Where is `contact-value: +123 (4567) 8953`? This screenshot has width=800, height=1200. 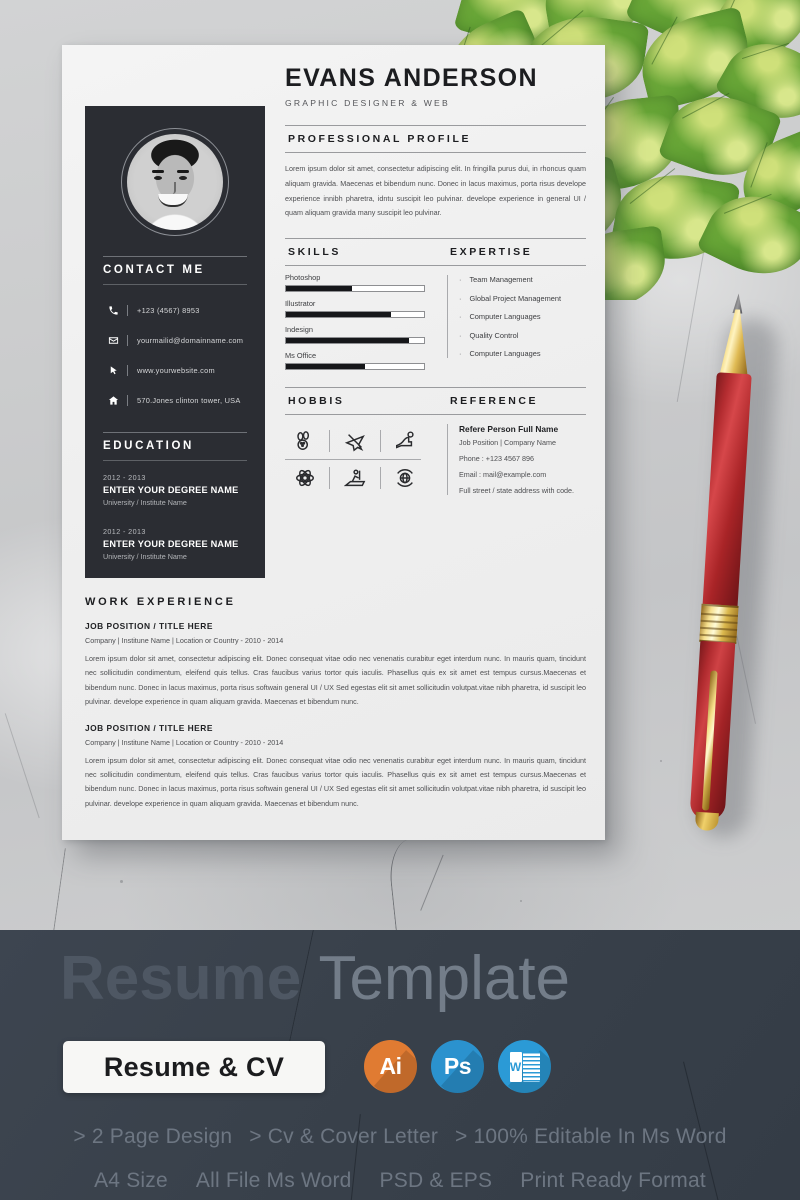
contact-value: +123 (4567) 8953 is located at coordinates (168, 310).